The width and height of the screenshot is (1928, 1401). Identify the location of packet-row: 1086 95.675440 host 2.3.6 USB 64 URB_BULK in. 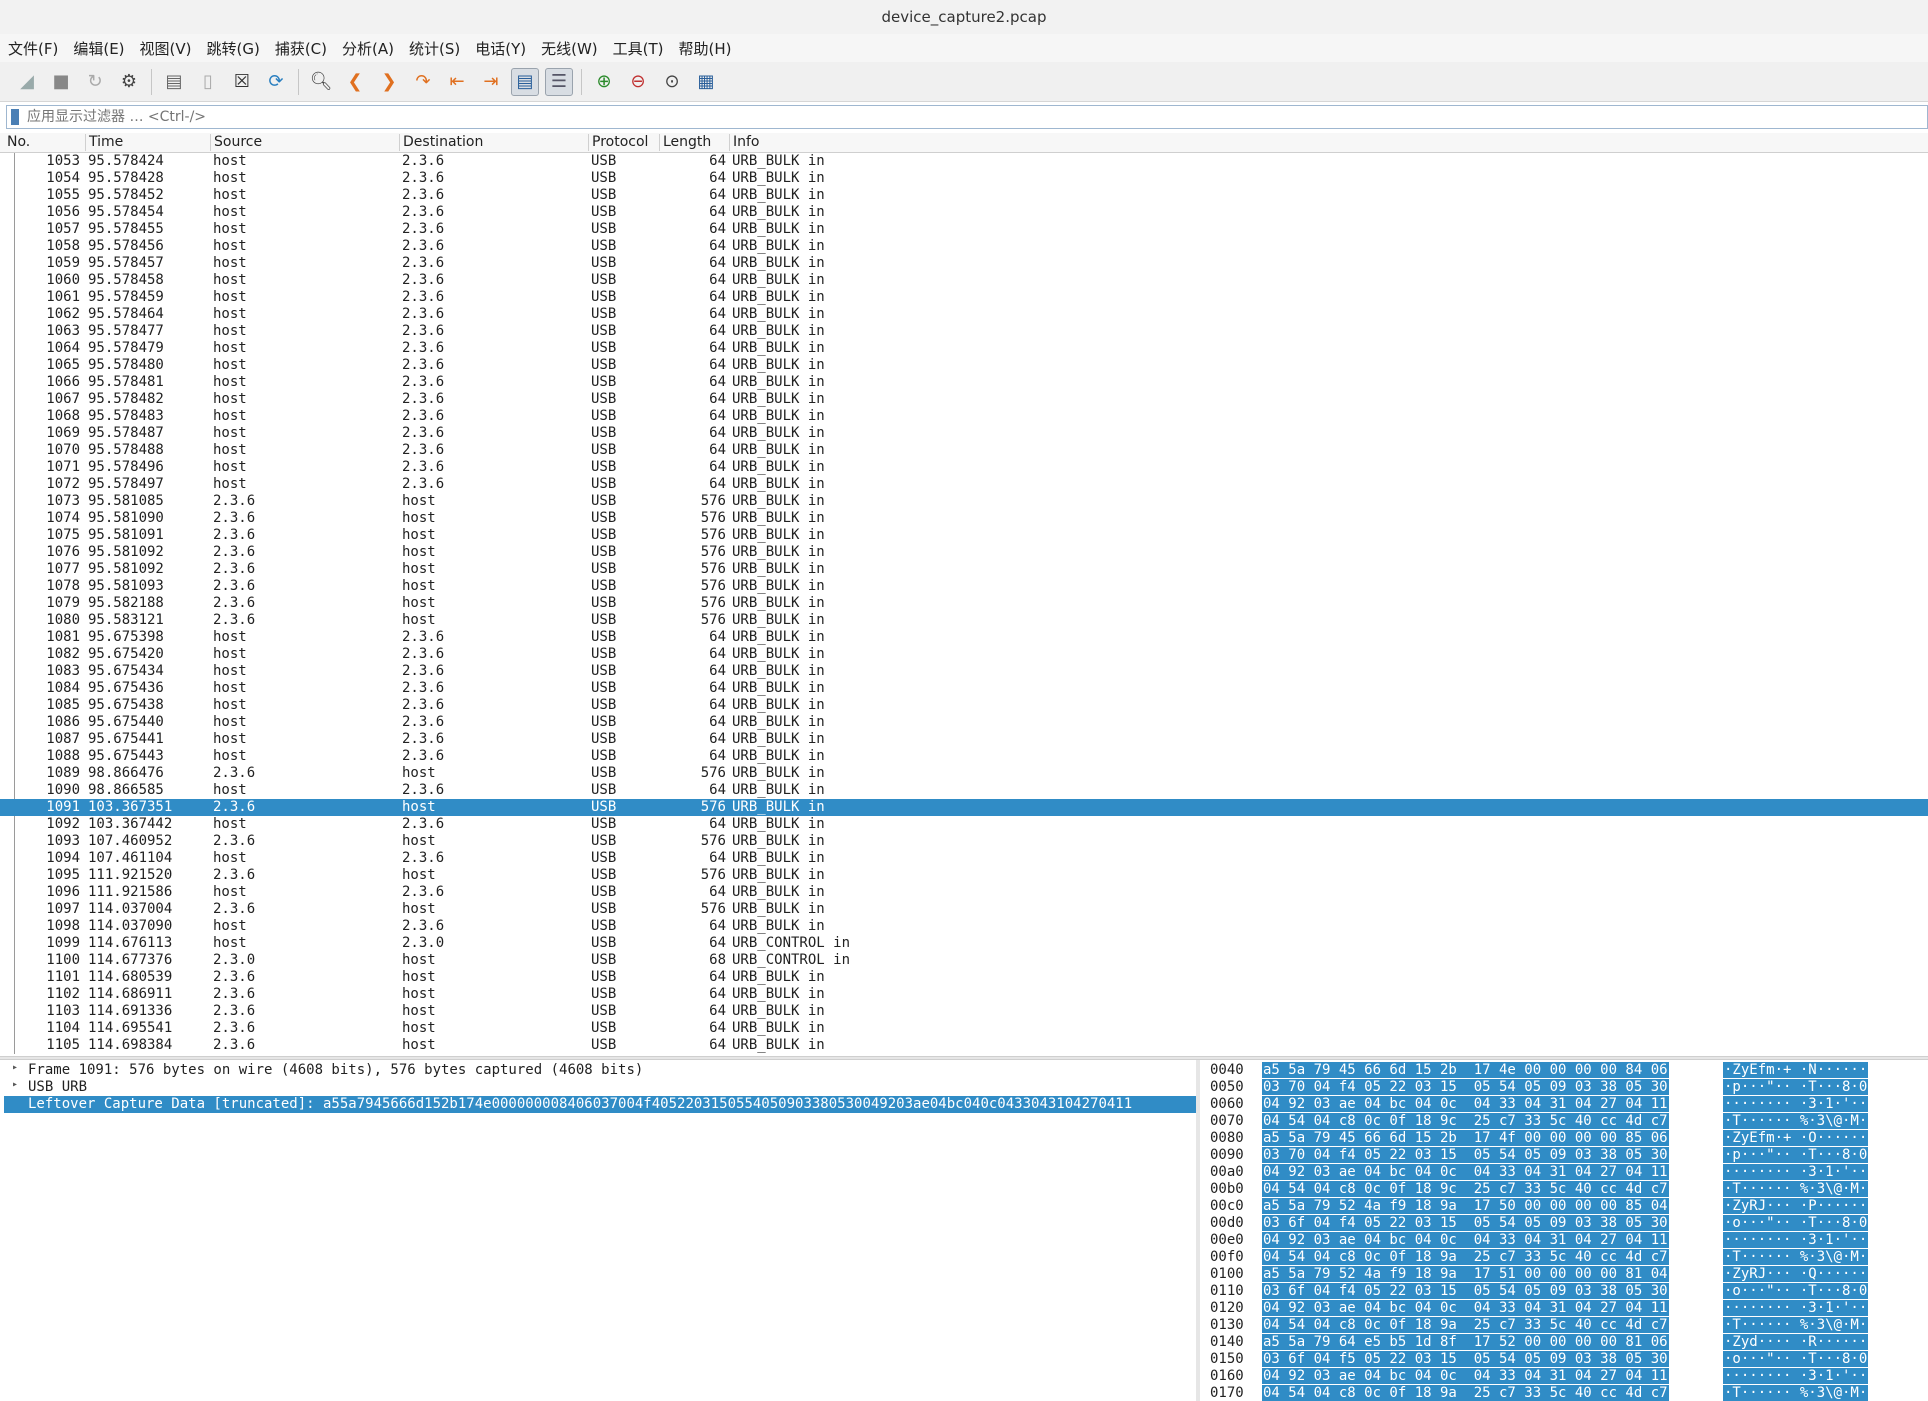
(964, 722).